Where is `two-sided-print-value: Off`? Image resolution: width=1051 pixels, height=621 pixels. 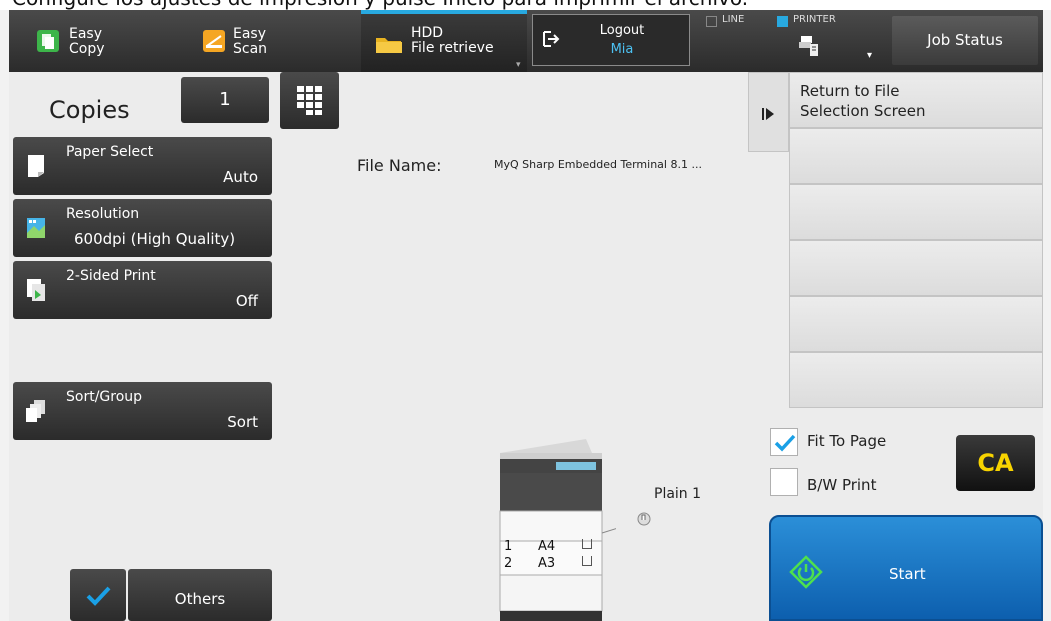 two-sided-print-value: Off is located at coordinates (246, 301).